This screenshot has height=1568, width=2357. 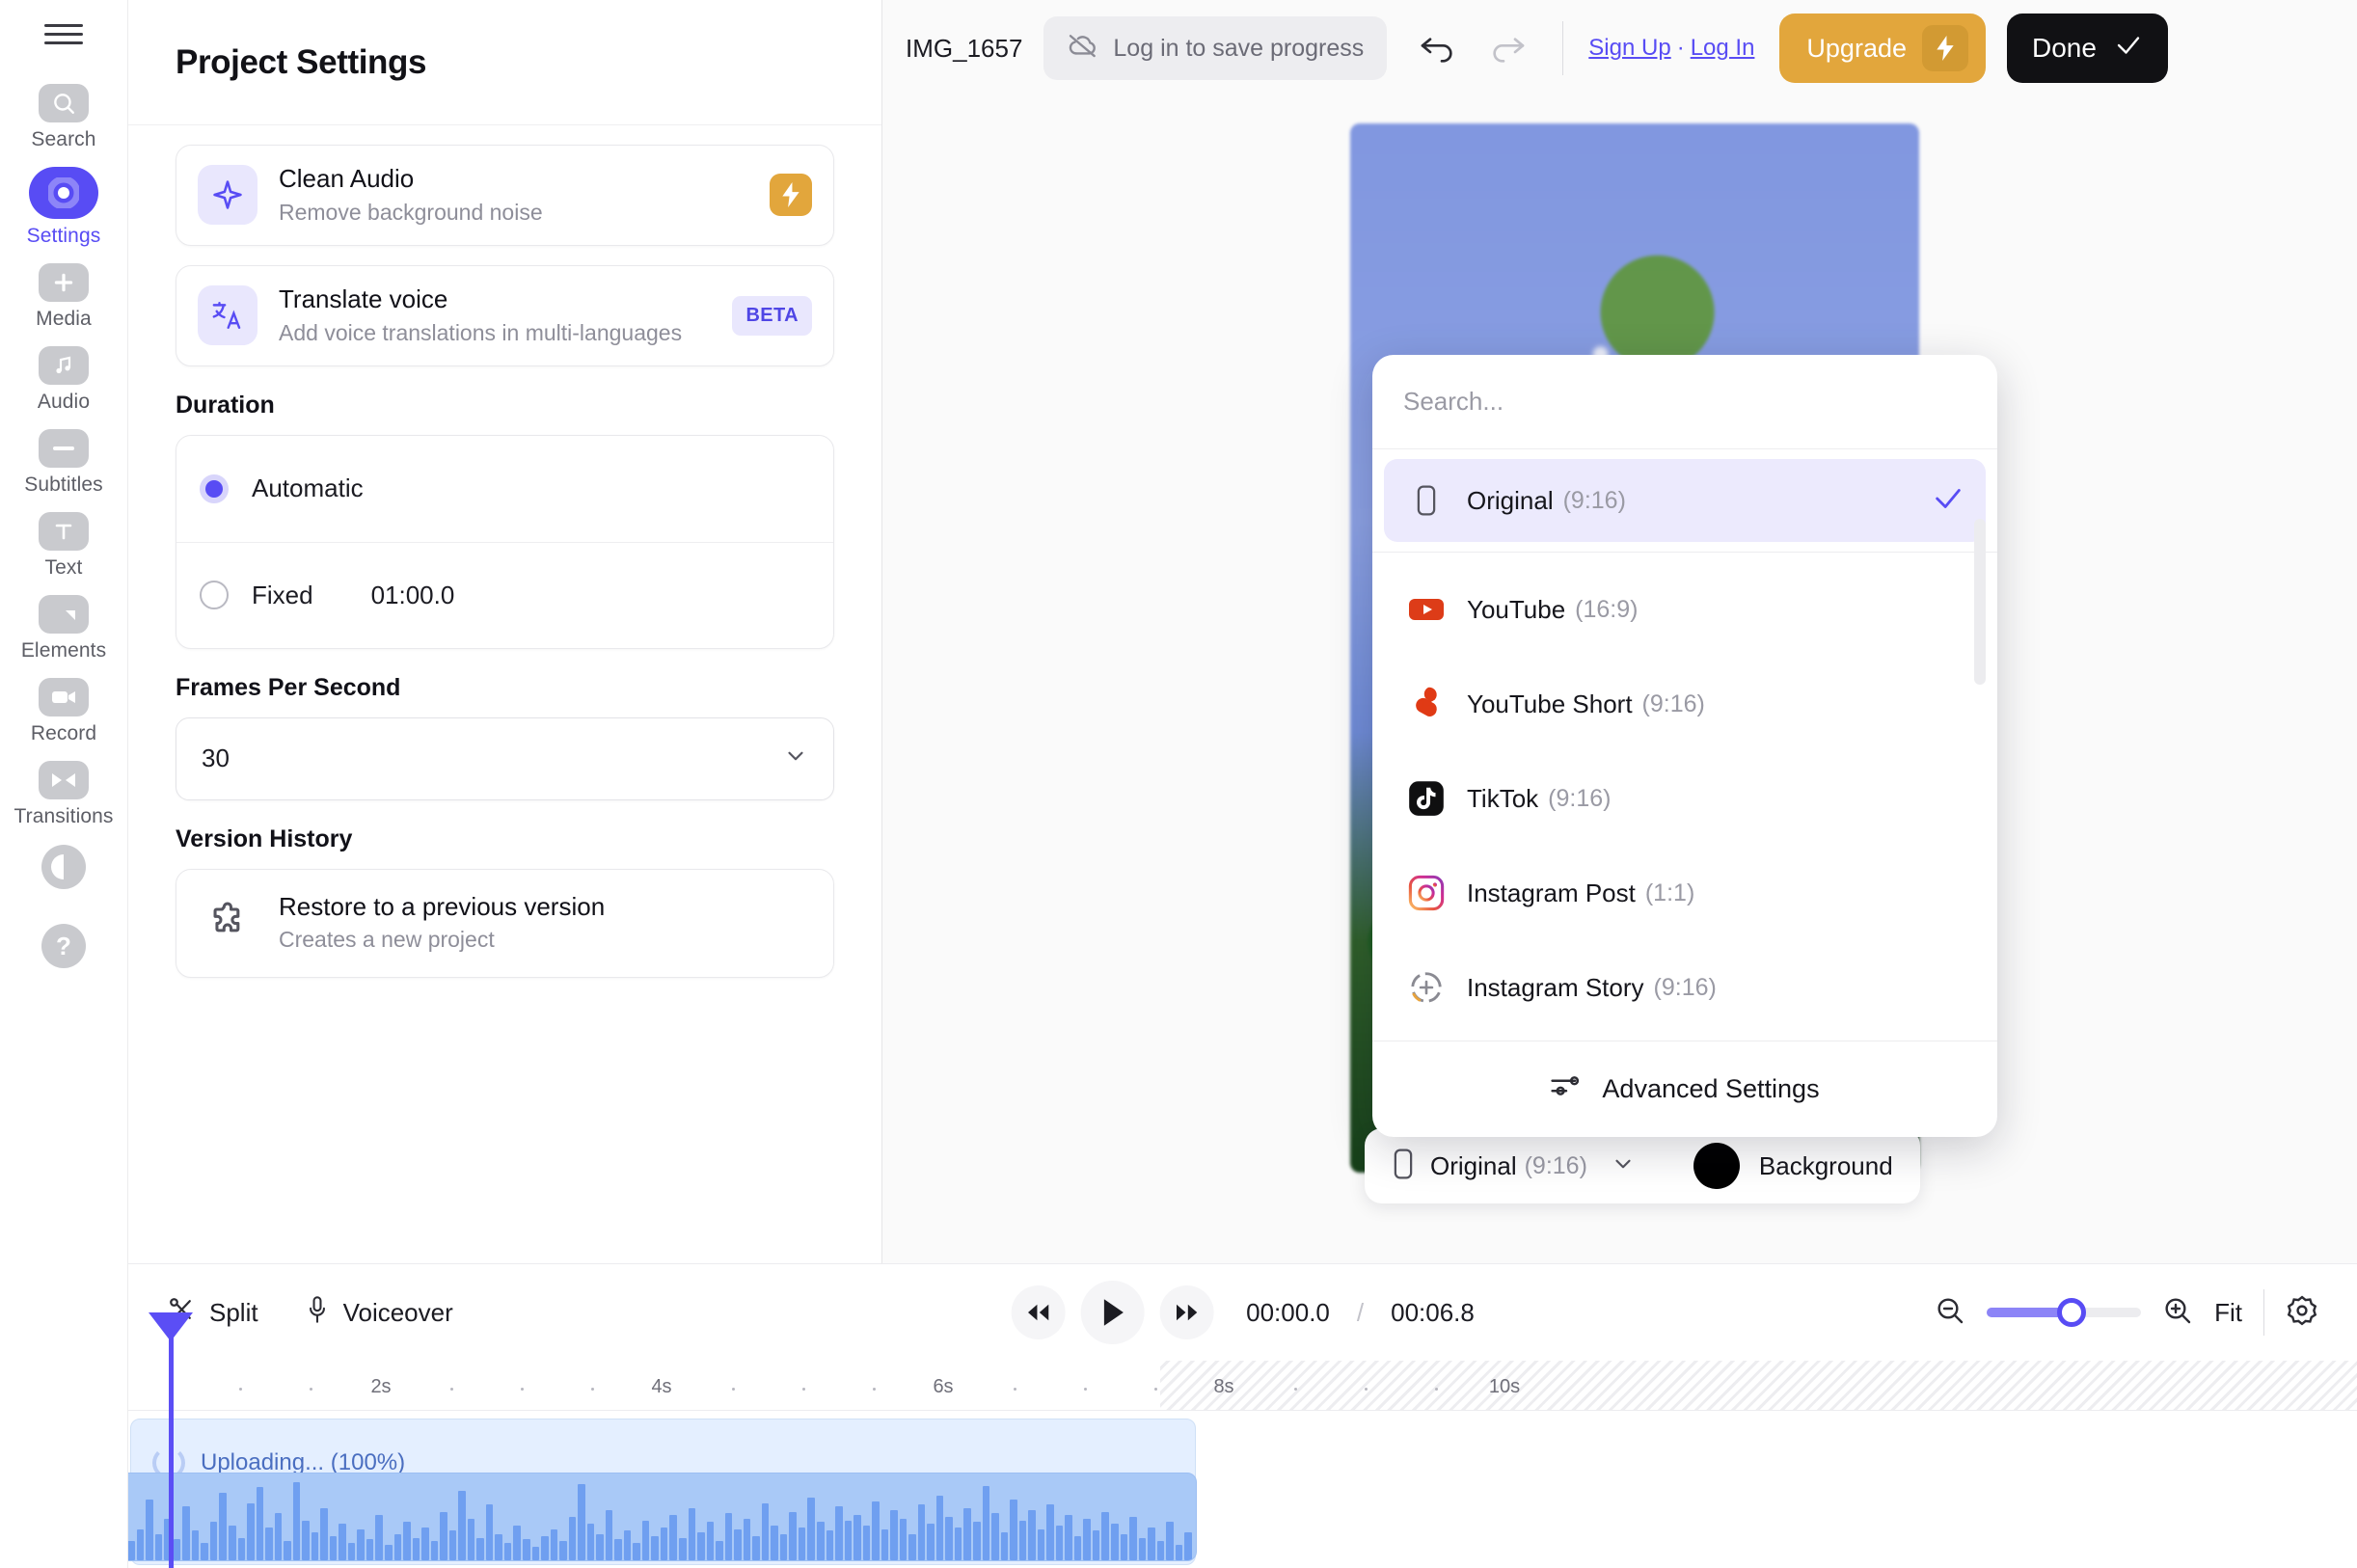 What do you see at coordinates (215, 596) in the screenshot?
I see `radio-fixed` at bounding box center [215, 596].